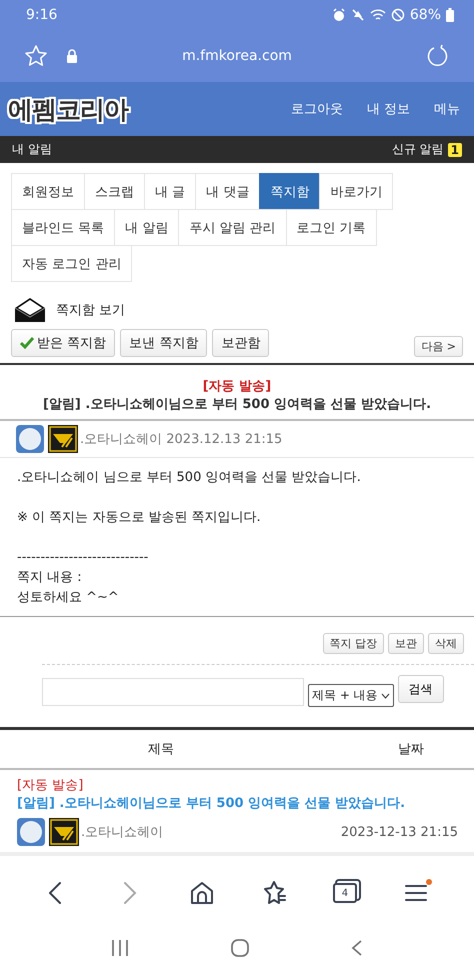 Image resolution: width=474 pixels, height=974 pixels. What do you see at coordinates (237, 404) in the screenshot?
I see `message-subject: [알림] .오타니쇼헤이님으로 부터 500 잉여력을 선물 받았습니다.` at bounding box center [237, 404].